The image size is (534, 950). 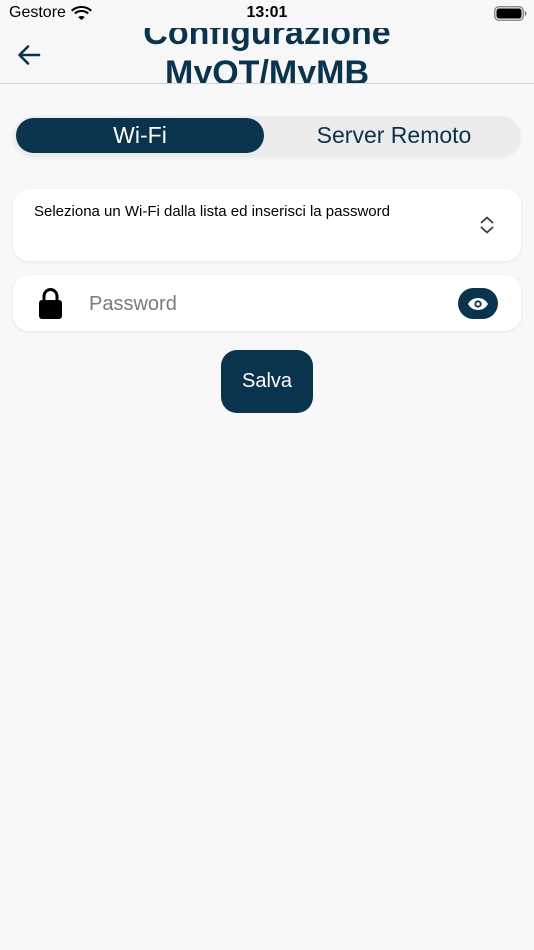 I want to click on arrow-left-icon, so click(x=29, y=55).